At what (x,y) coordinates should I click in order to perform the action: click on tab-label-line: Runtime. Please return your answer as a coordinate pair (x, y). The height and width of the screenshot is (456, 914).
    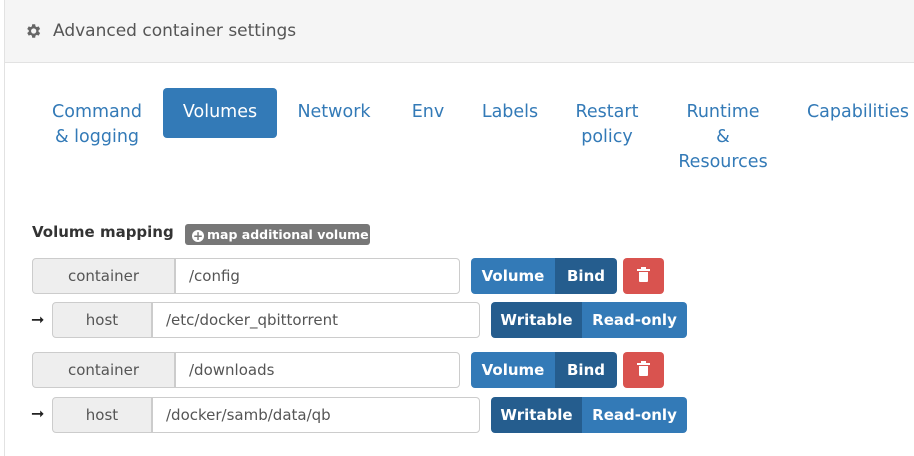
    Looking at the image, I should click on (723, 112).